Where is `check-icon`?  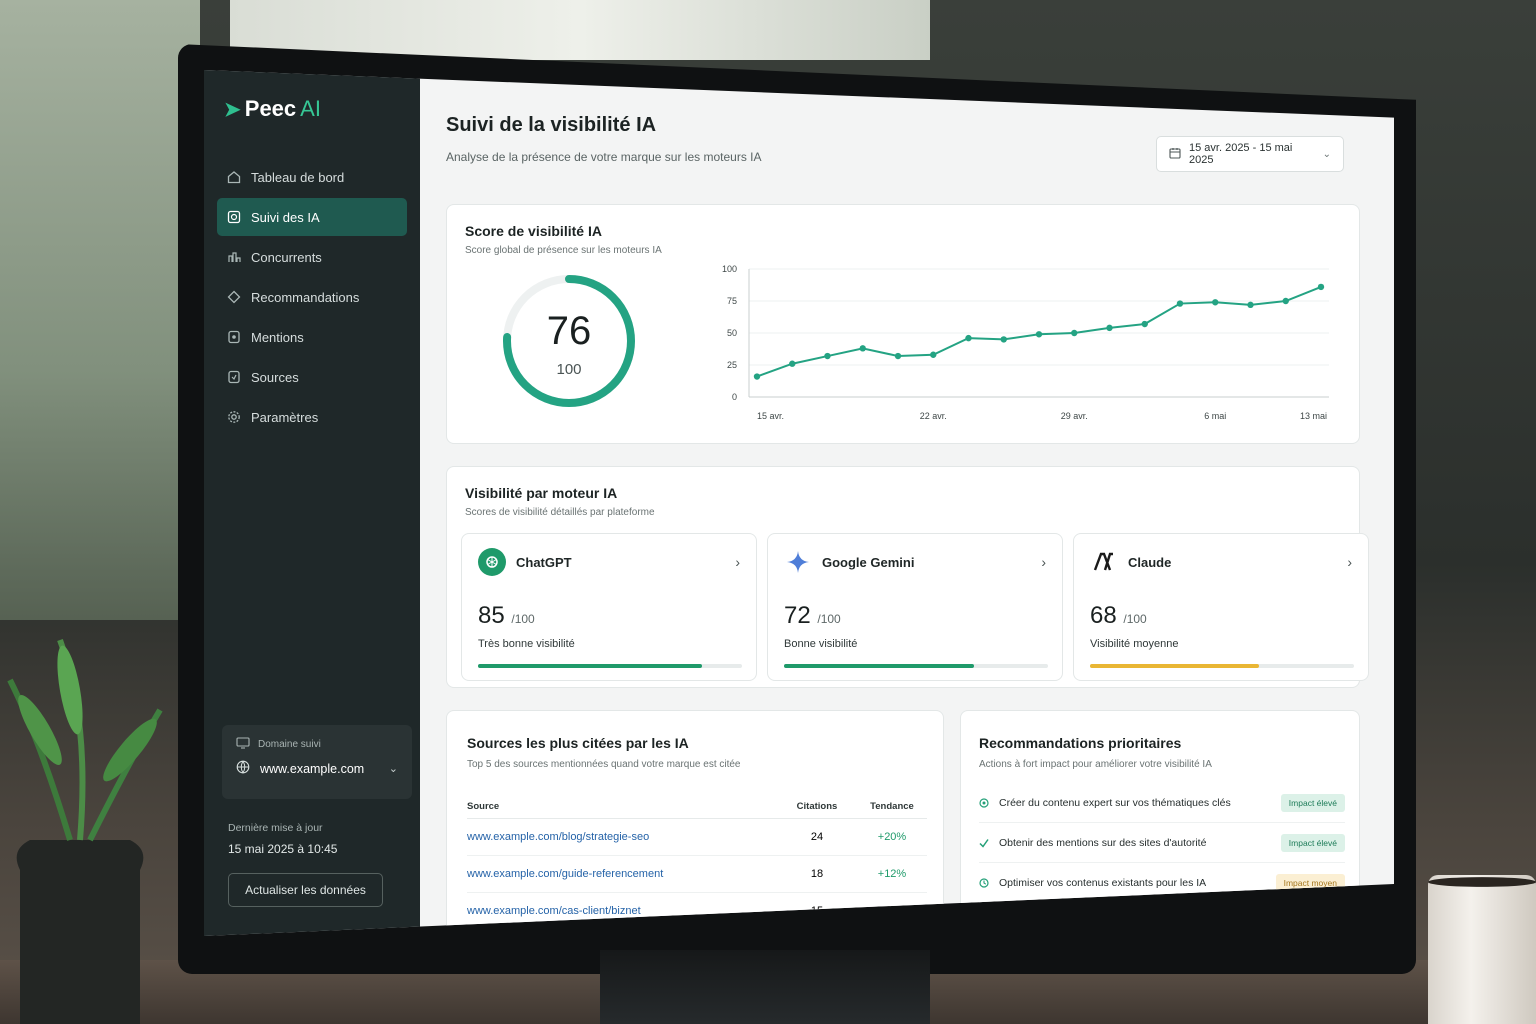
check-icon is located at coordinates (984, 843).